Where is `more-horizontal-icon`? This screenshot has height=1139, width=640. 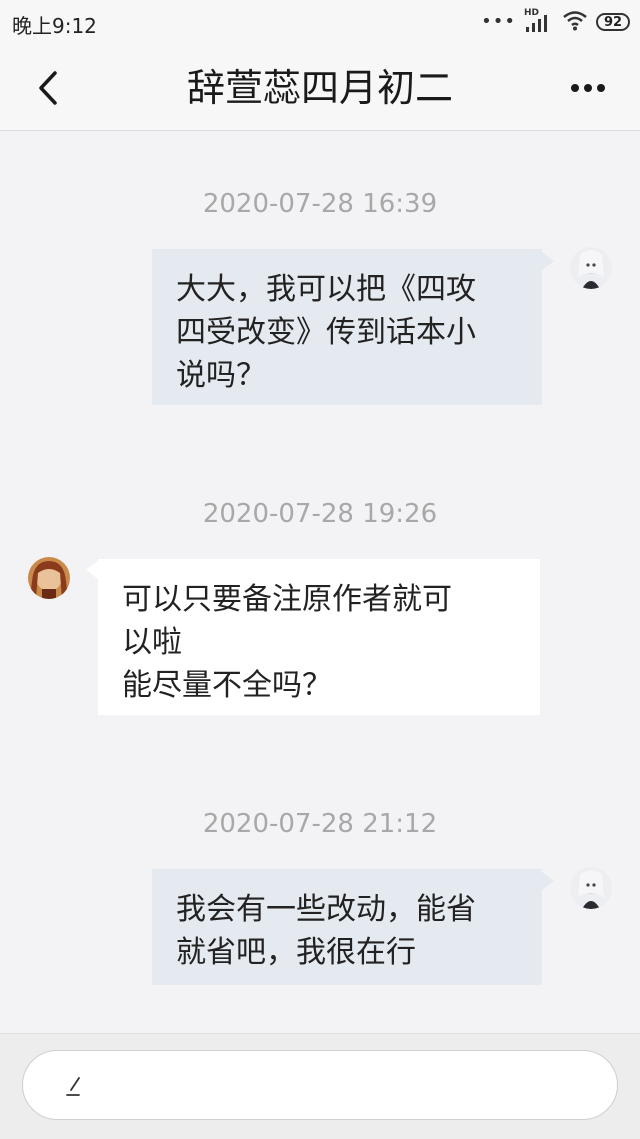 more-horizontal-icon is located at coordinates (588, 88).